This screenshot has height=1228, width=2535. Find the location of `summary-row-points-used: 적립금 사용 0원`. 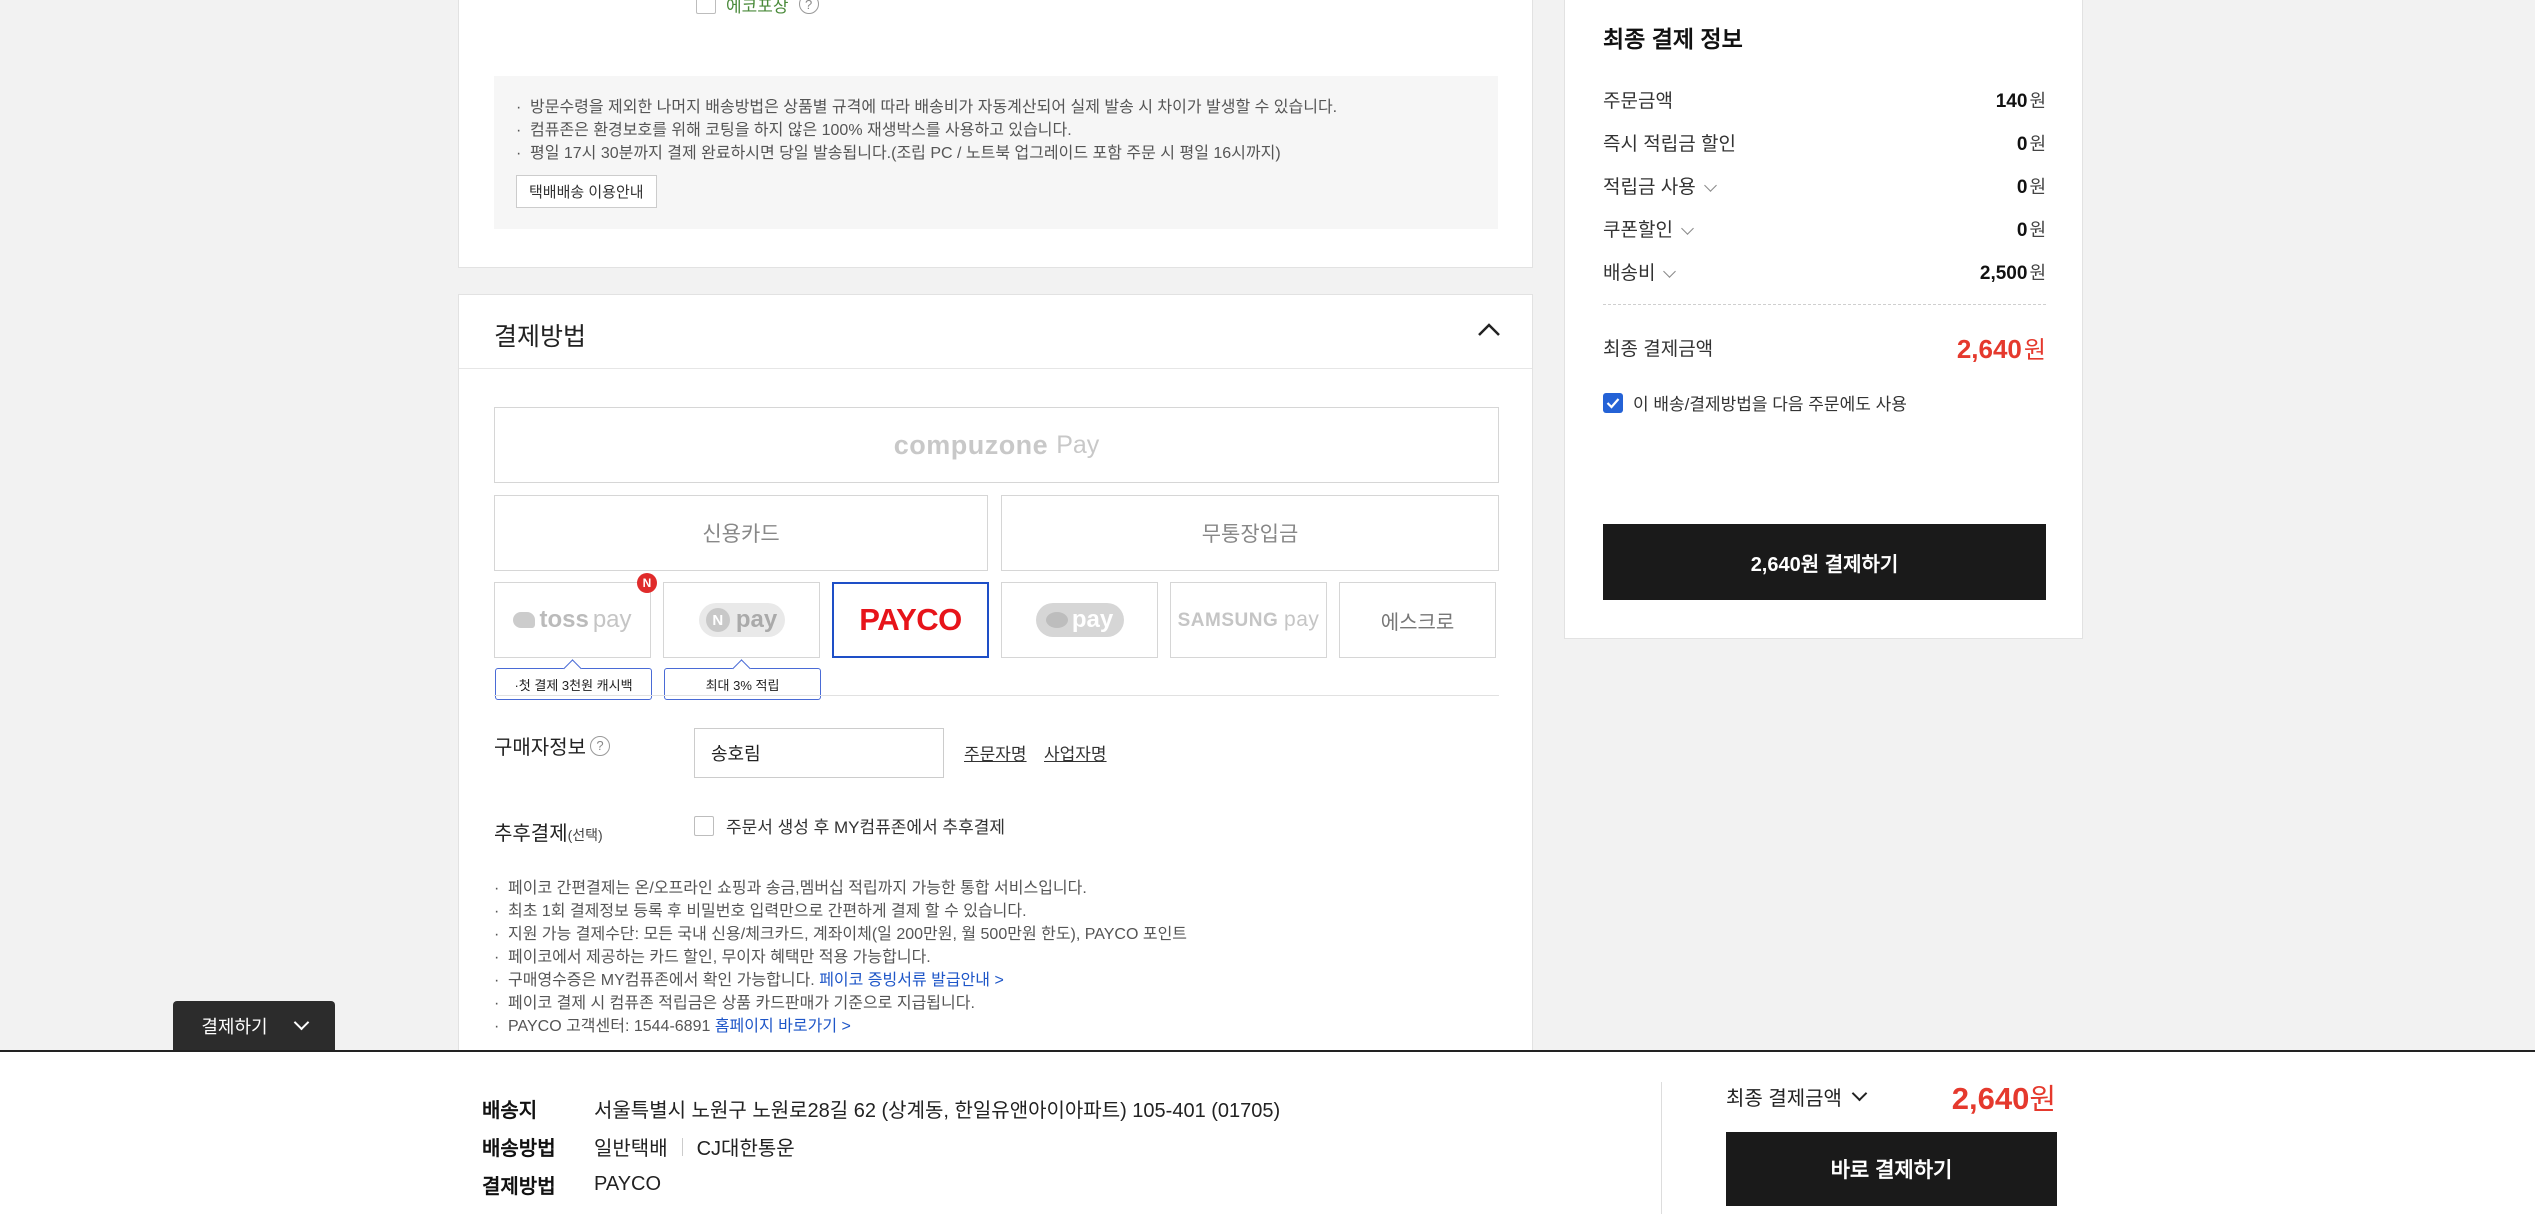

summary-row-points-used: 적립금 사용 0원 is located at coordinates (1824, 185).